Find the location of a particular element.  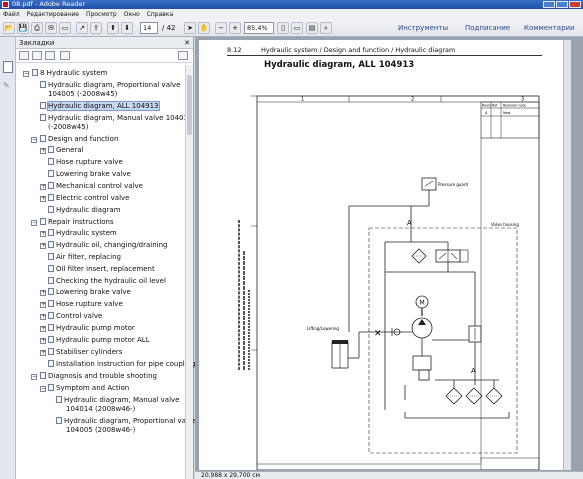

zoom-out-icon: − is located at coordinates (221, 28).